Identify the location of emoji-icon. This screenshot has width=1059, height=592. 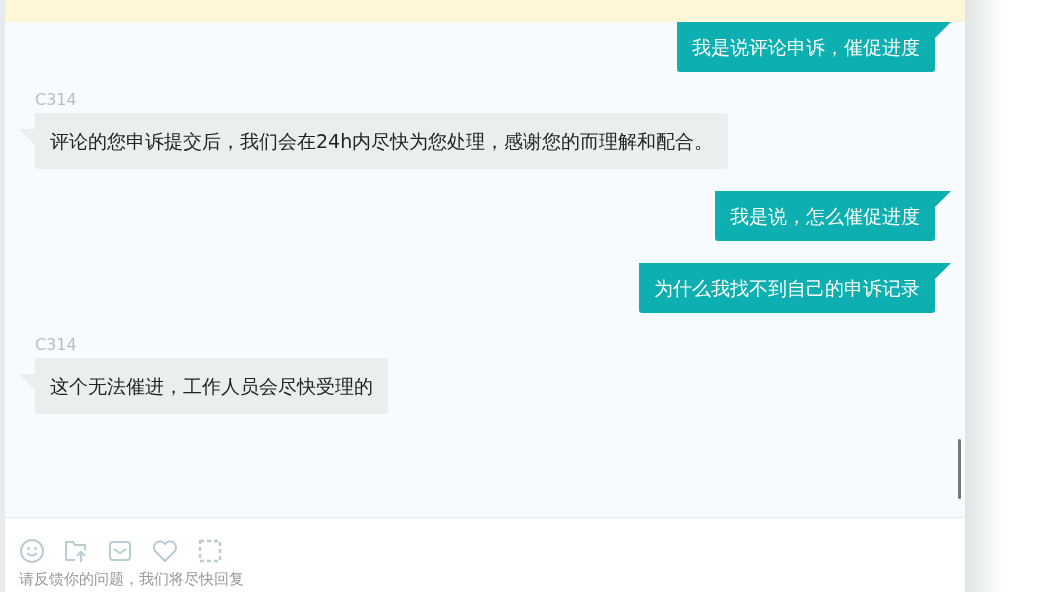
(32, 551).